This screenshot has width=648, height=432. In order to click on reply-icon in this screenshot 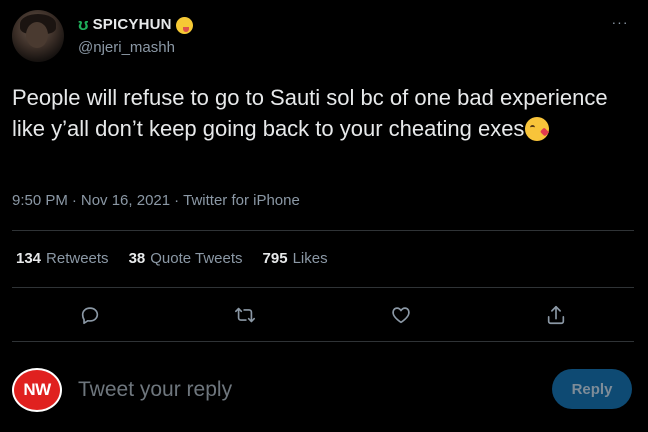, I will do `click(89, 316)`.